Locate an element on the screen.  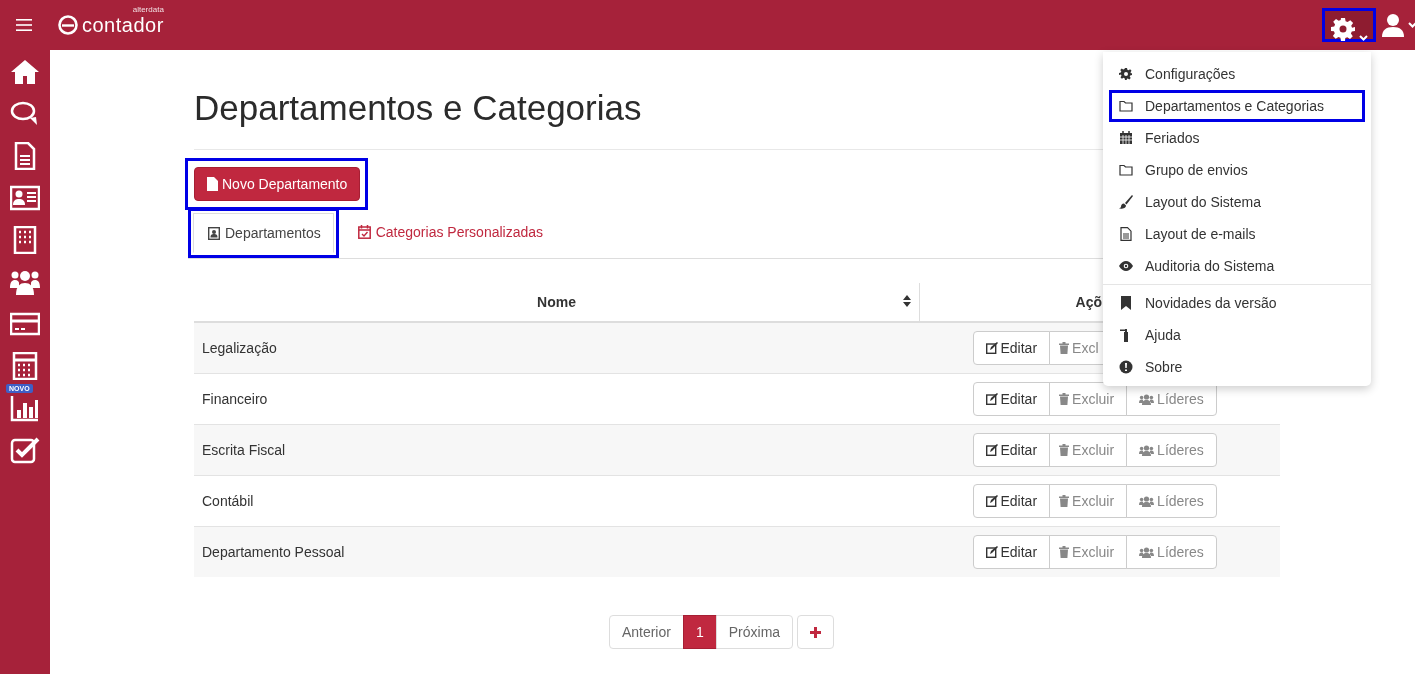
plus-icon is located at coordinates (816, 632).